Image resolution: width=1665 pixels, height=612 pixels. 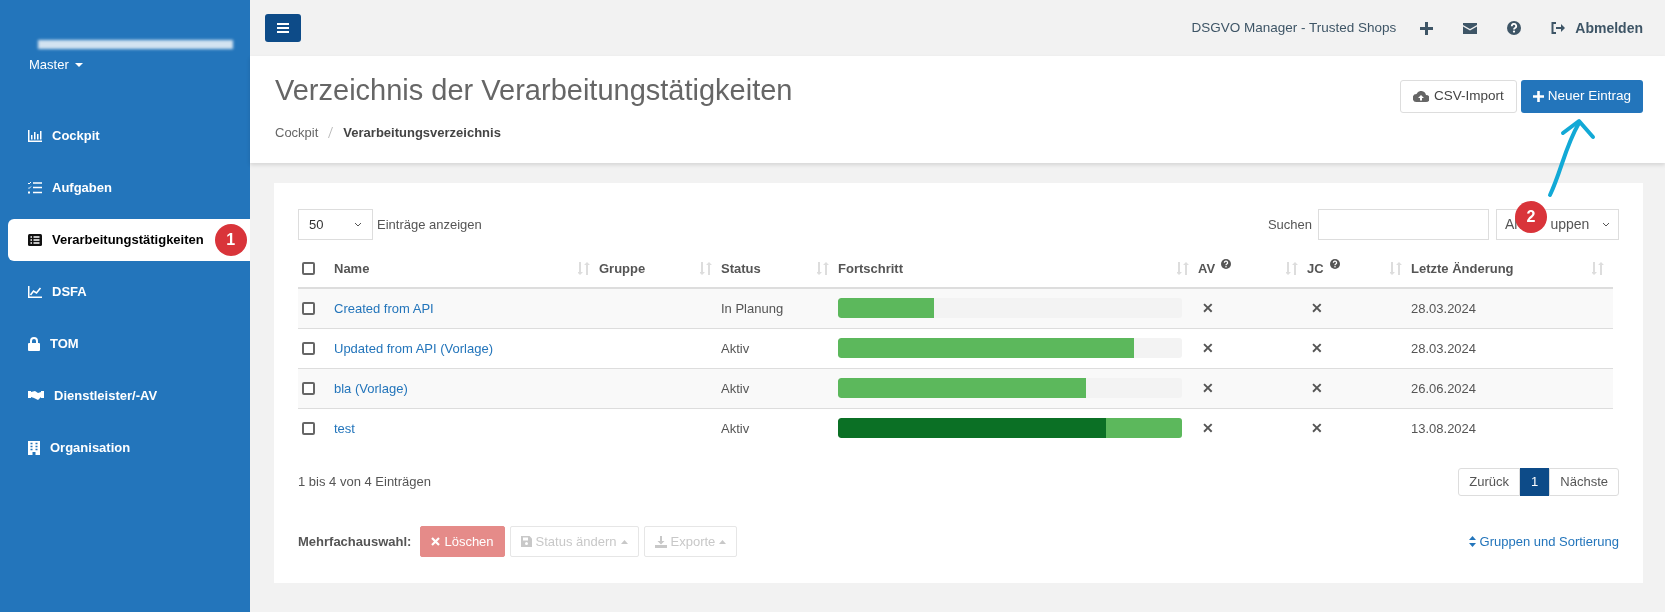 I want to click on column-header: JC, so click(x=1315, y=268).